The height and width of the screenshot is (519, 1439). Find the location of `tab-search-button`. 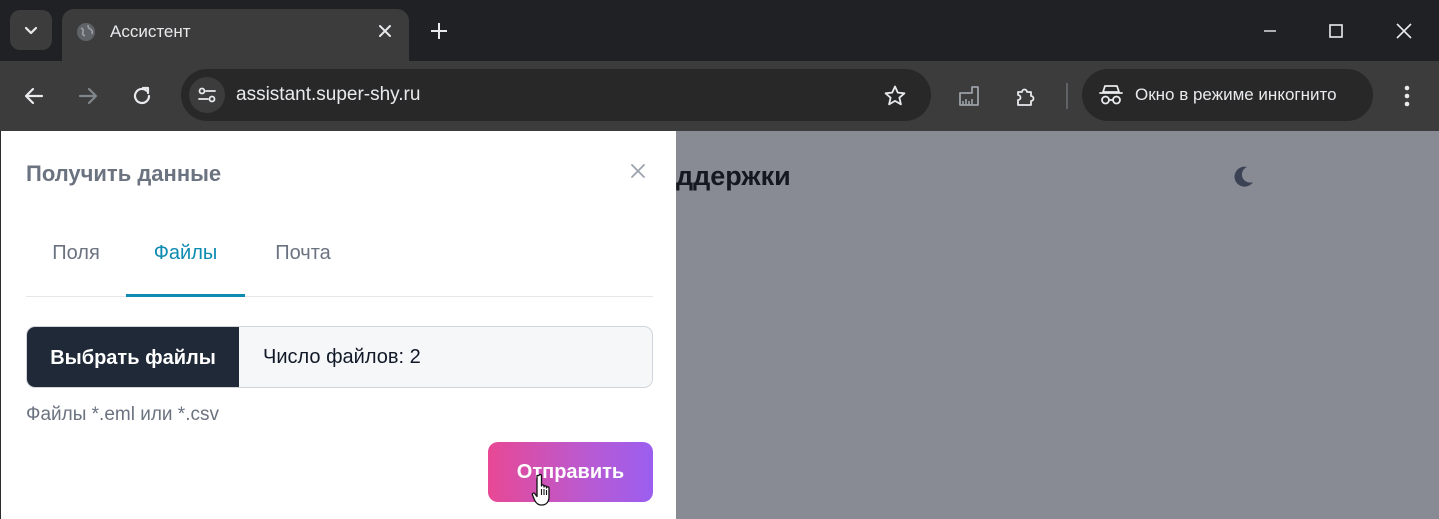

tab-search-button is located at coordinates (31, 30).